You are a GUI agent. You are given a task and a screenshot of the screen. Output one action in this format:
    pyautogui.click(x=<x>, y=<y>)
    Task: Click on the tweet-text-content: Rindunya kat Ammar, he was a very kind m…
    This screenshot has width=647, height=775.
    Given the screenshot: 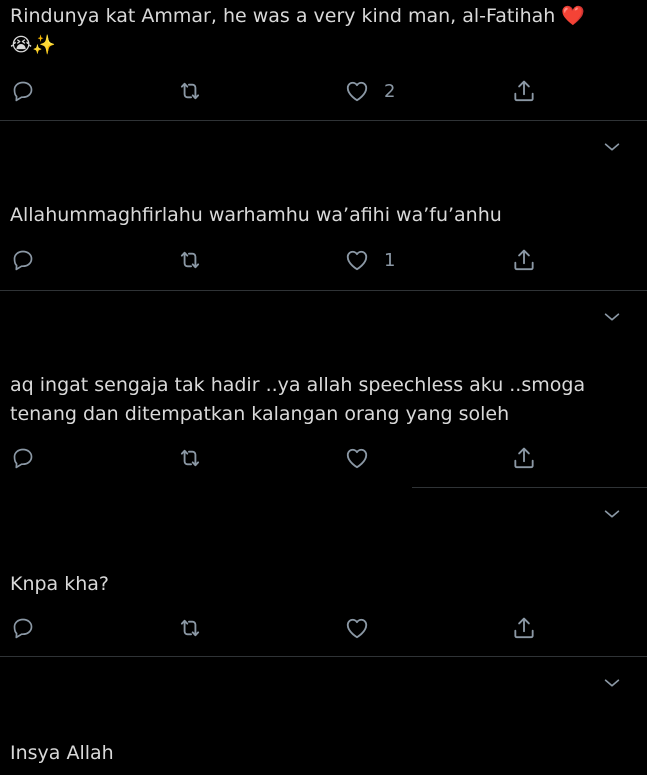 What is the action you would take?
    pyautogui.click(x=283, y=16)
    